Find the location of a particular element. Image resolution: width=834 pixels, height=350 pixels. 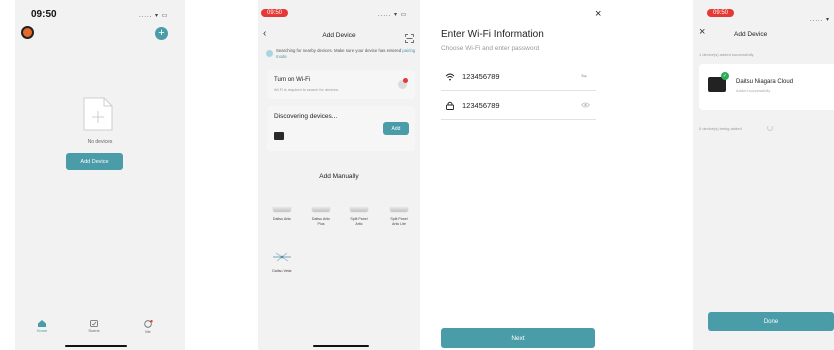

password-value: 123456789 is located at coordinates (481, 105).